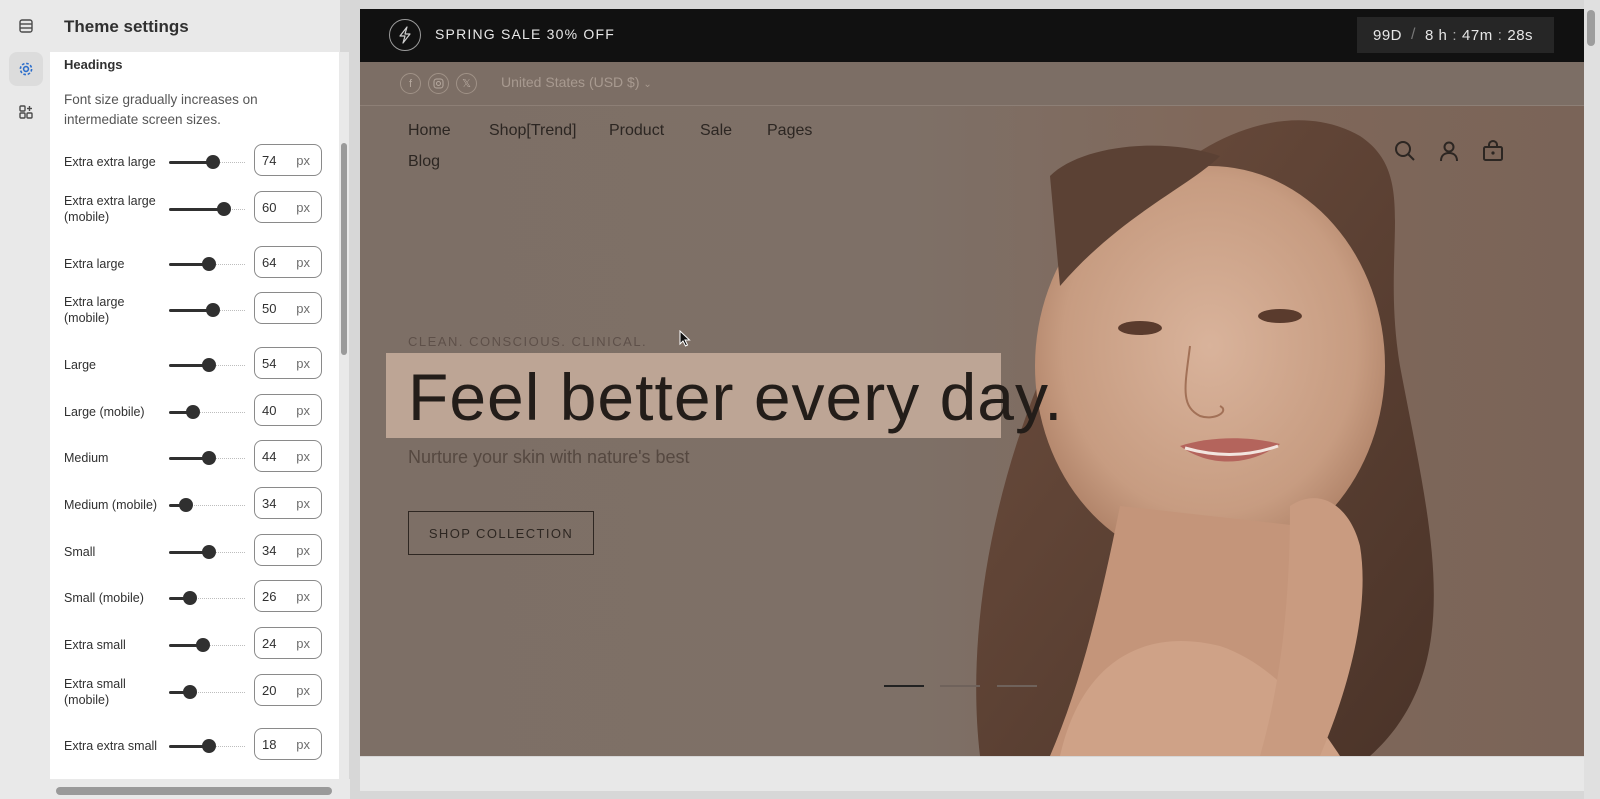  Describe the element at coordinates (344, 249) in the screenshot. I see `panel-scrollbar-thumb` at that location.